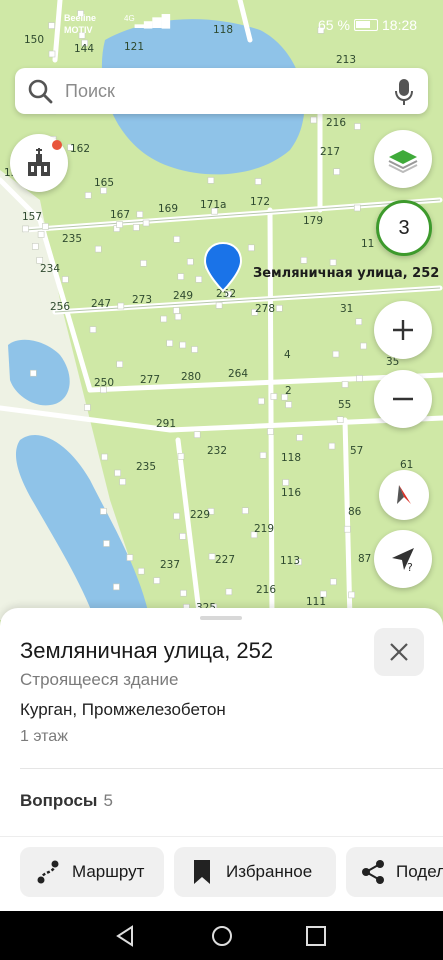  What do you see at coordinates (147, 21) in the screenshot?
I see `signal-icon: 4G▂▄▆█` at bounding box center [147, 21].